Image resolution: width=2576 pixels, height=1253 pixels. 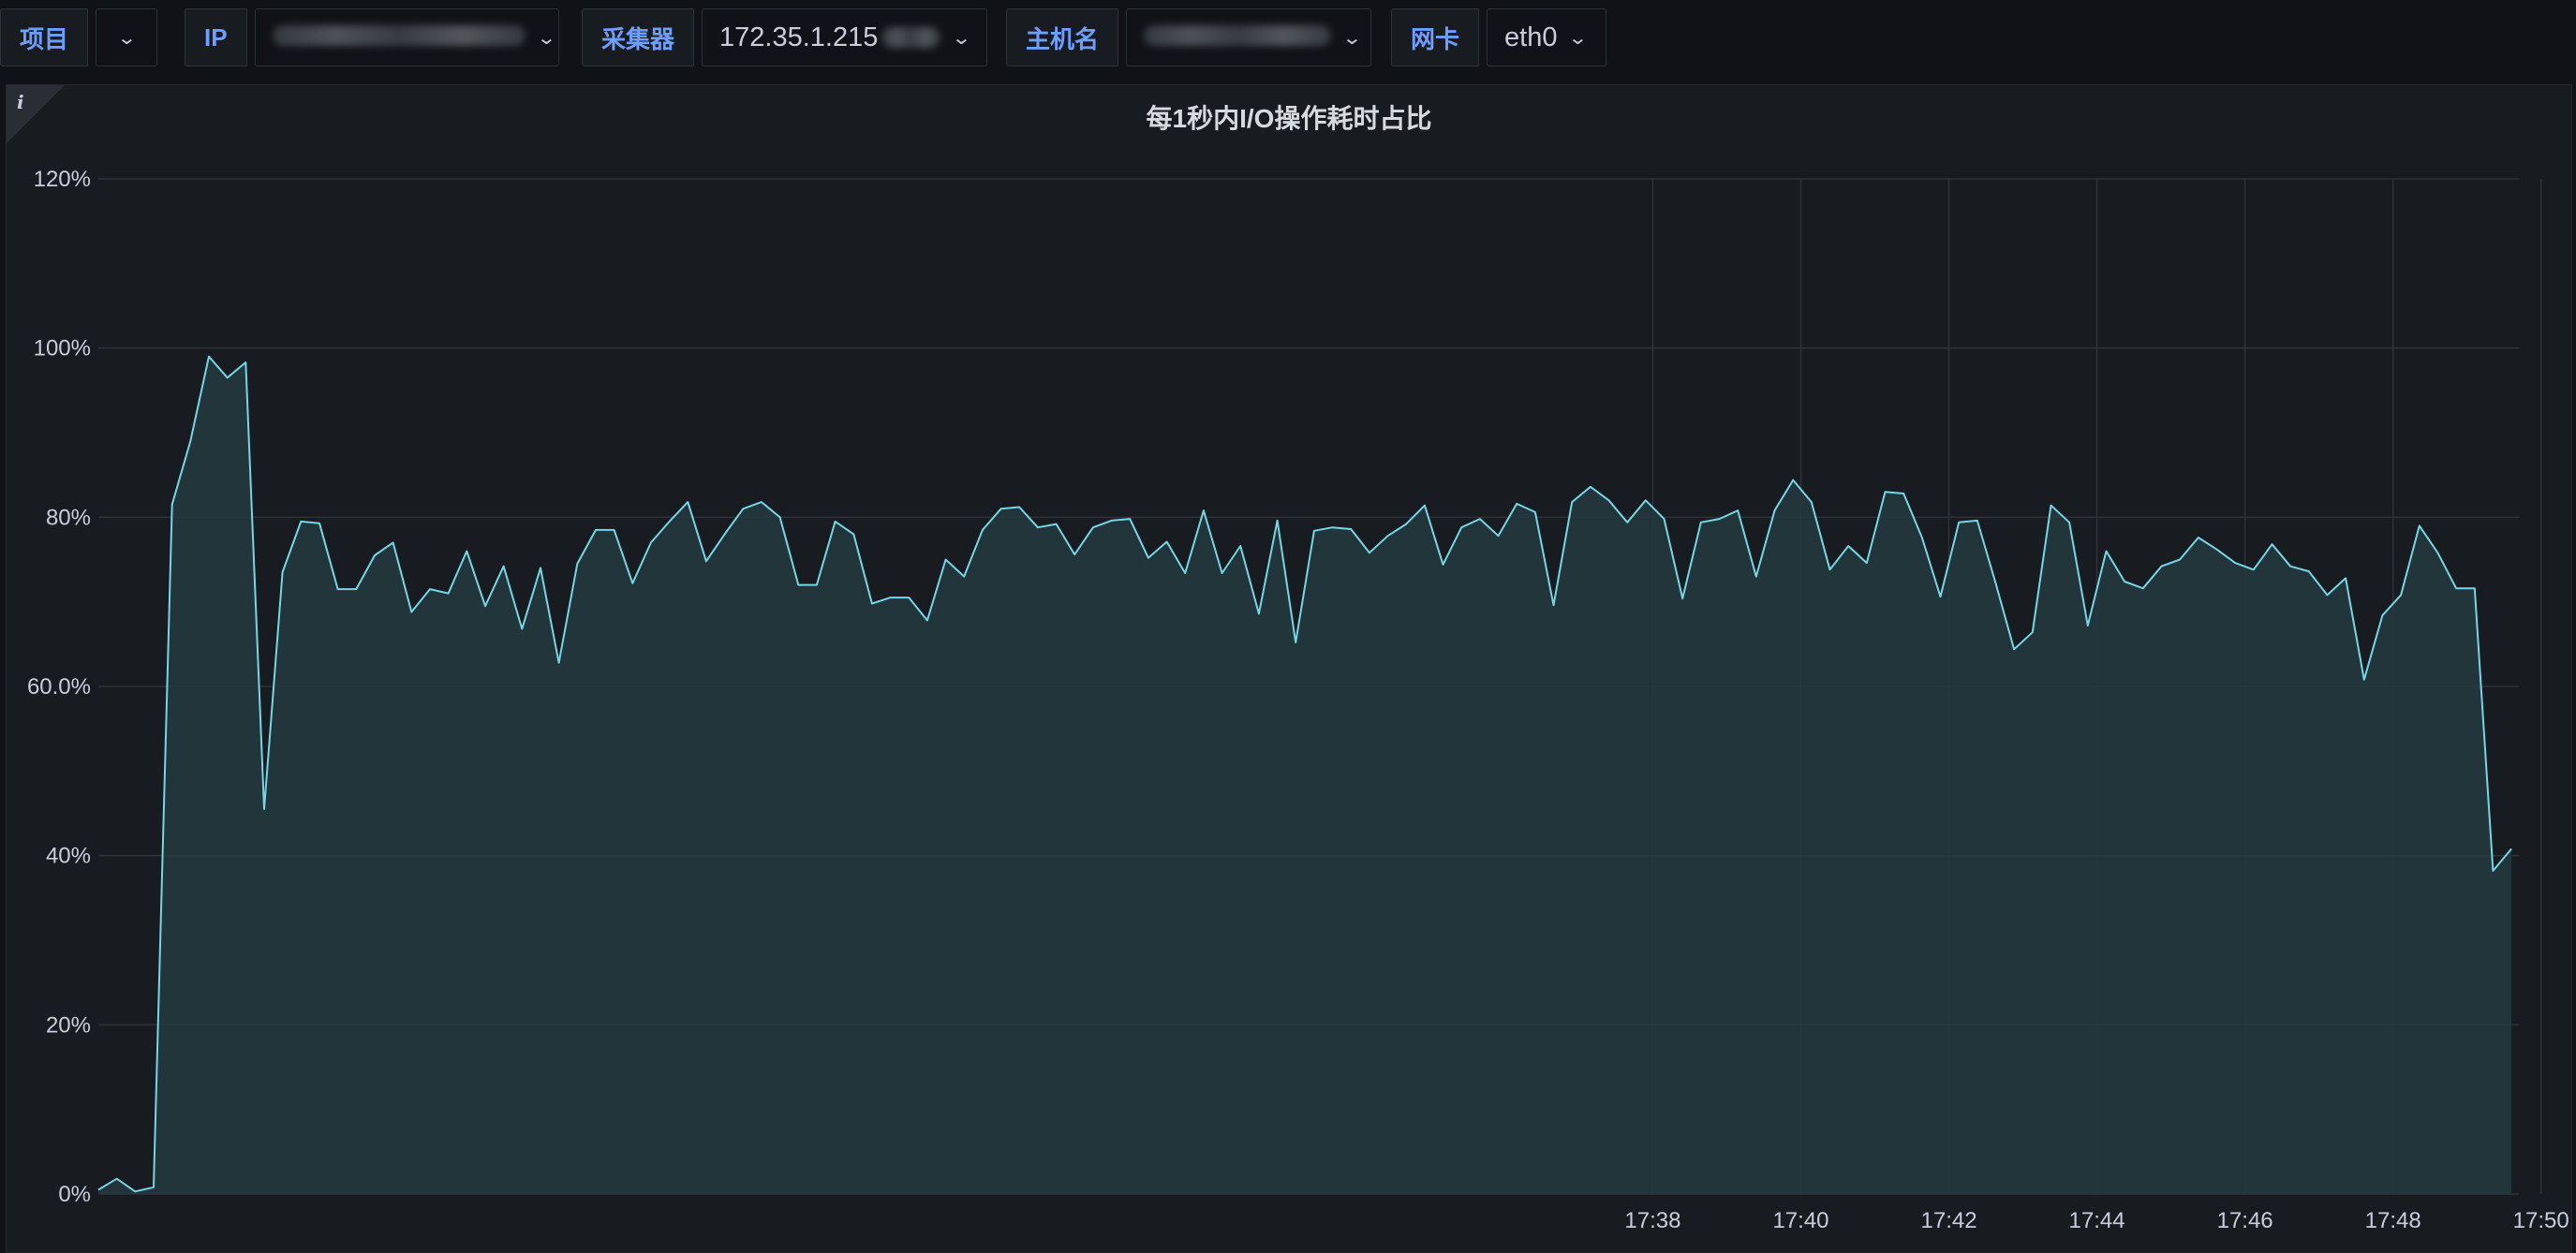 I want to click on y-tick-label: 100%, so click(x=62, y=348).